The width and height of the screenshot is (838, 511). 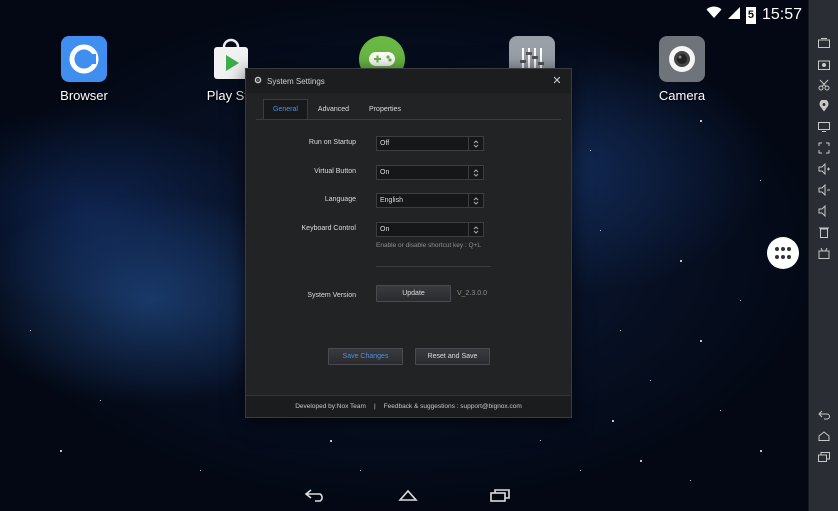 I want to click on setting-label: Language, so click(x=340, y=199).